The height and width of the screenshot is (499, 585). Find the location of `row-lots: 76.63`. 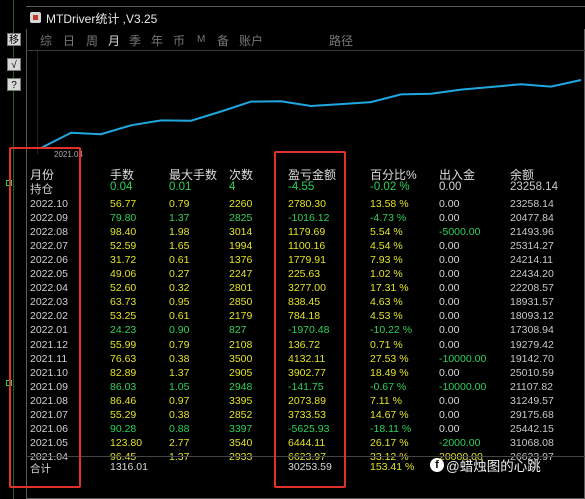

row-lots: 76.63 is located at coordinates (123, 358).